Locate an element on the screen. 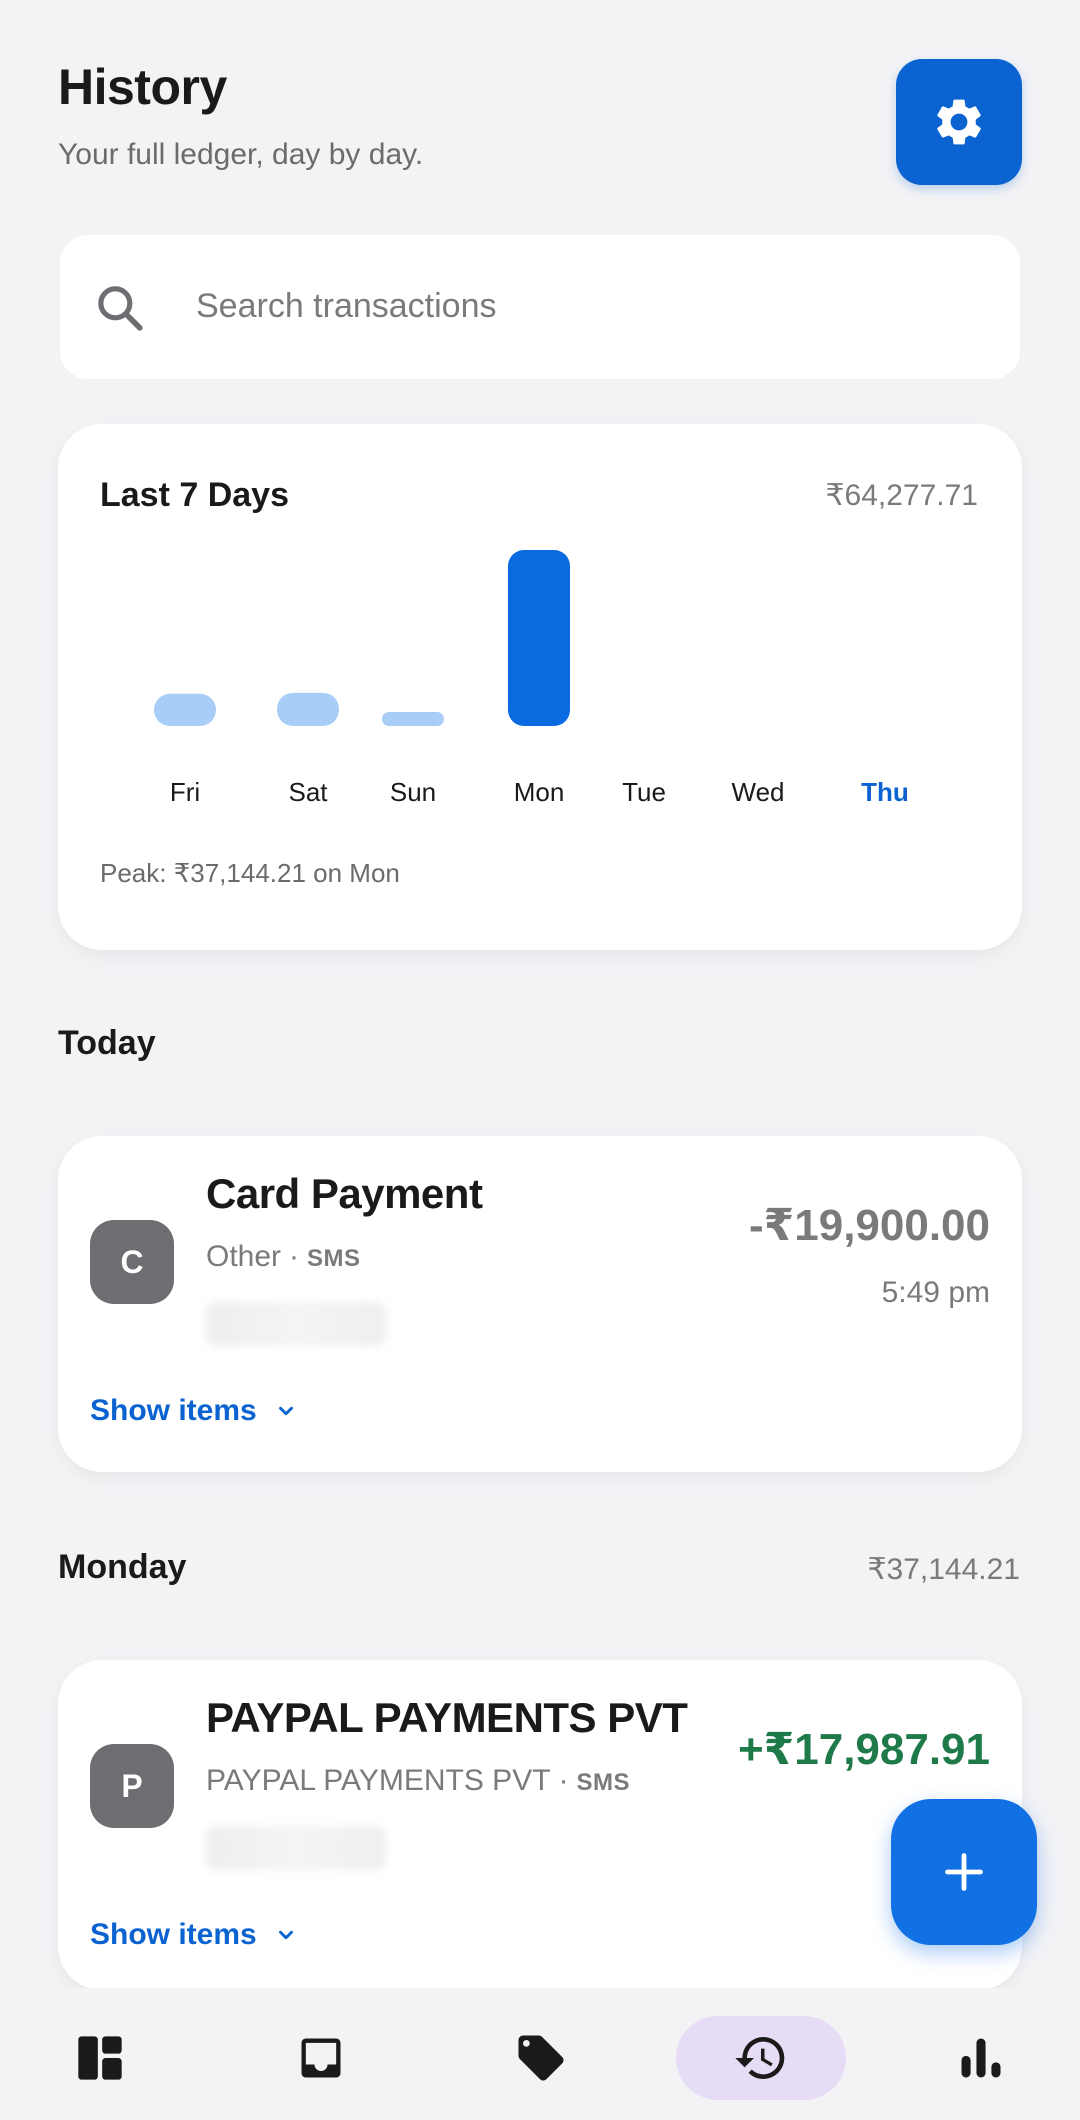 This screenshot has height=2120, width=1080. bar-chart-icon is located at coordinates (981, 2058).